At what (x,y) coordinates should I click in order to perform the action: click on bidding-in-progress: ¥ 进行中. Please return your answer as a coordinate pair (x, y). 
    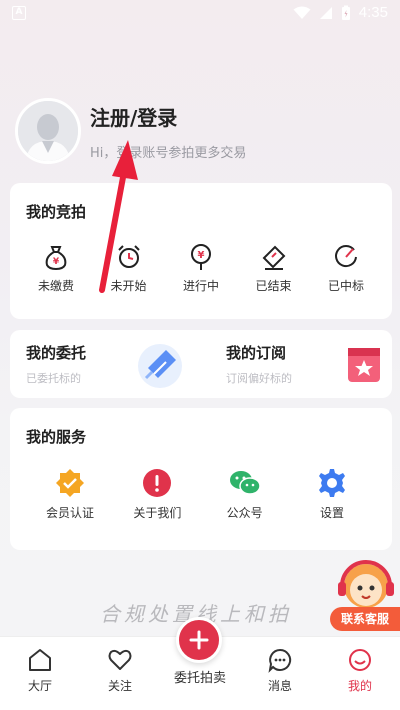
    Looking at the image, I should click on (201, 268).